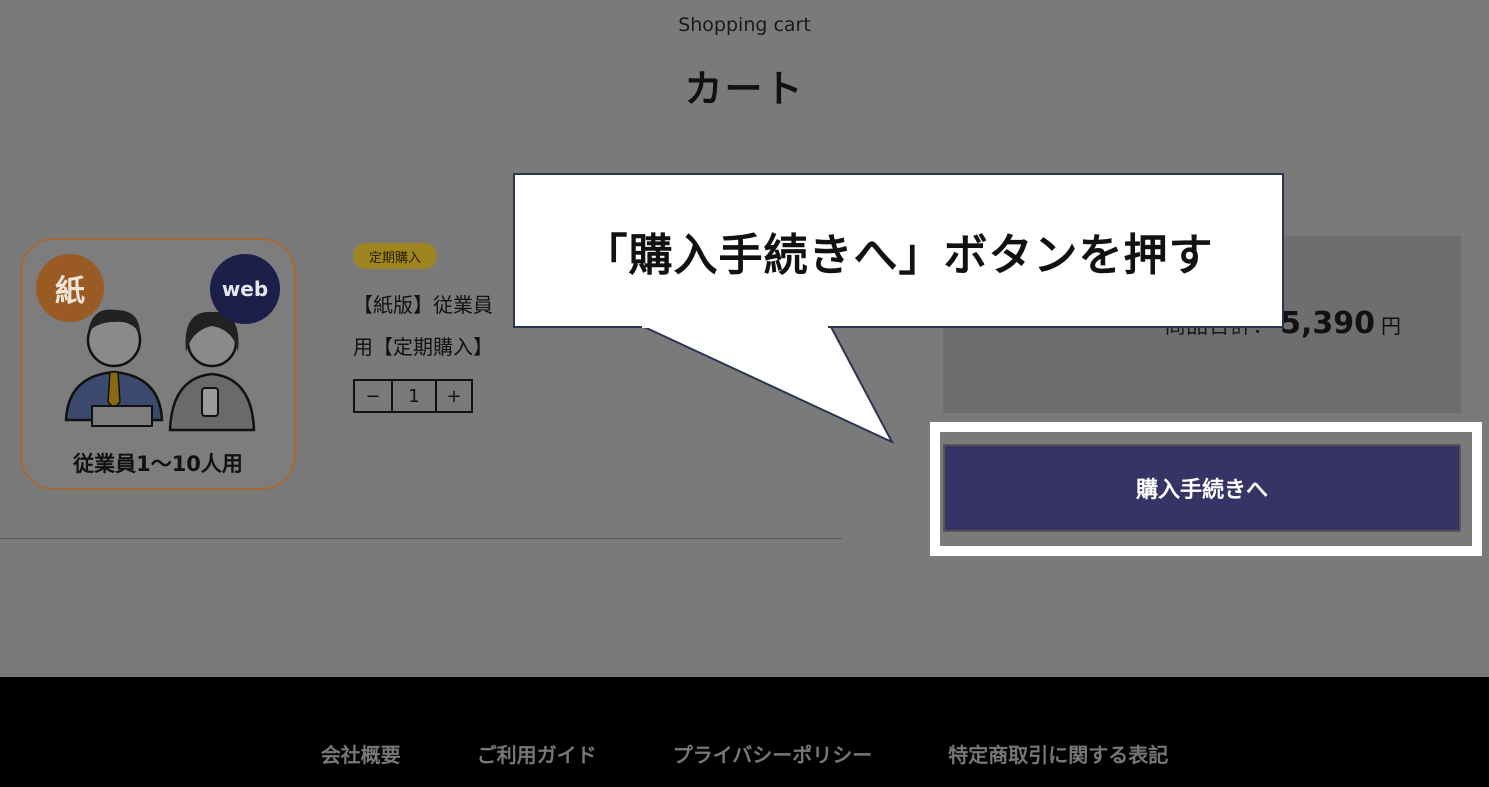  What do you see at coordinates (773, 753) in the screenshot?
I see `footer-link-privacy: プライバシーポリシー` at bounding box center [773, 753].